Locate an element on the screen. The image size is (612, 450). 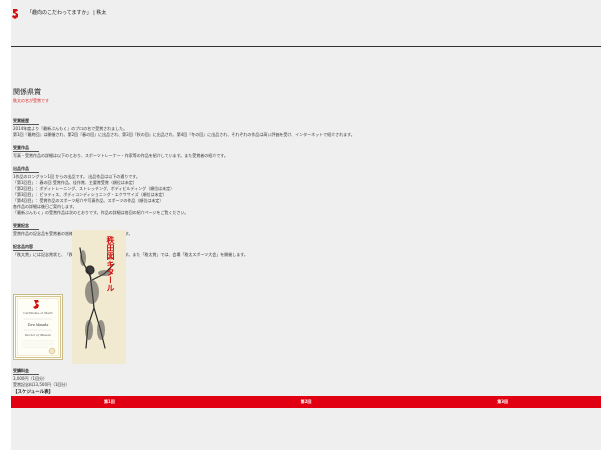
section-heading: 受賞記念 is located at coordinates (26, 226).